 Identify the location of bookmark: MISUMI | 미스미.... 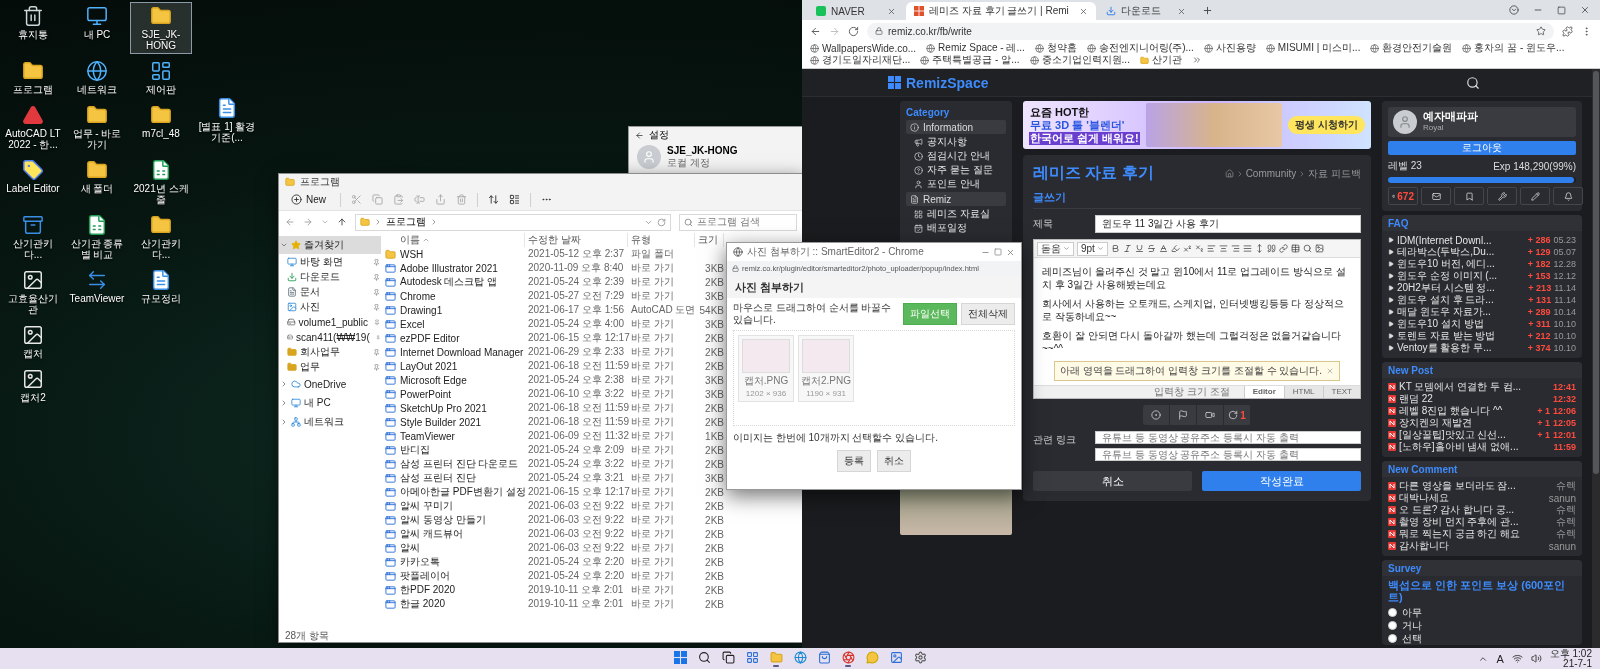
(1313, 48).